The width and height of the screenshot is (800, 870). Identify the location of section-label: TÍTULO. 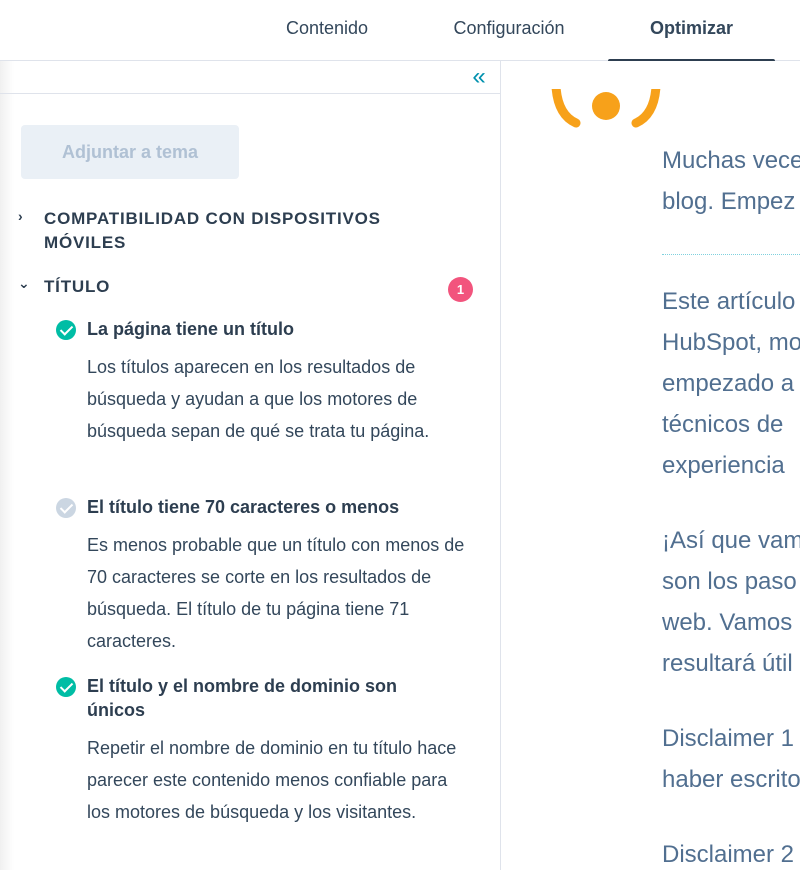
(77, 286).